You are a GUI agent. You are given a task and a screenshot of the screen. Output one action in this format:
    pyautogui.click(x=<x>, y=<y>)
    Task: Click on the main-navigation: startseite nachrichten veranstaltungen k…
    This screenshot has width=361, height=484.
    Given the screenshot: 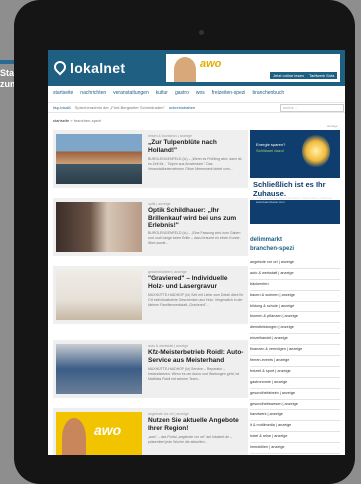 What is the action you would take?
    pyautogui.click(x=196, y=93)
    